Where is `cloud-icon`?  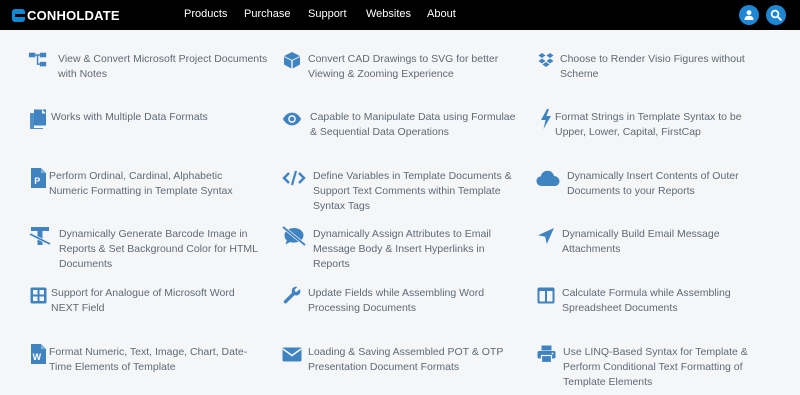 cloud-icon is located at coordinates (548, 178).